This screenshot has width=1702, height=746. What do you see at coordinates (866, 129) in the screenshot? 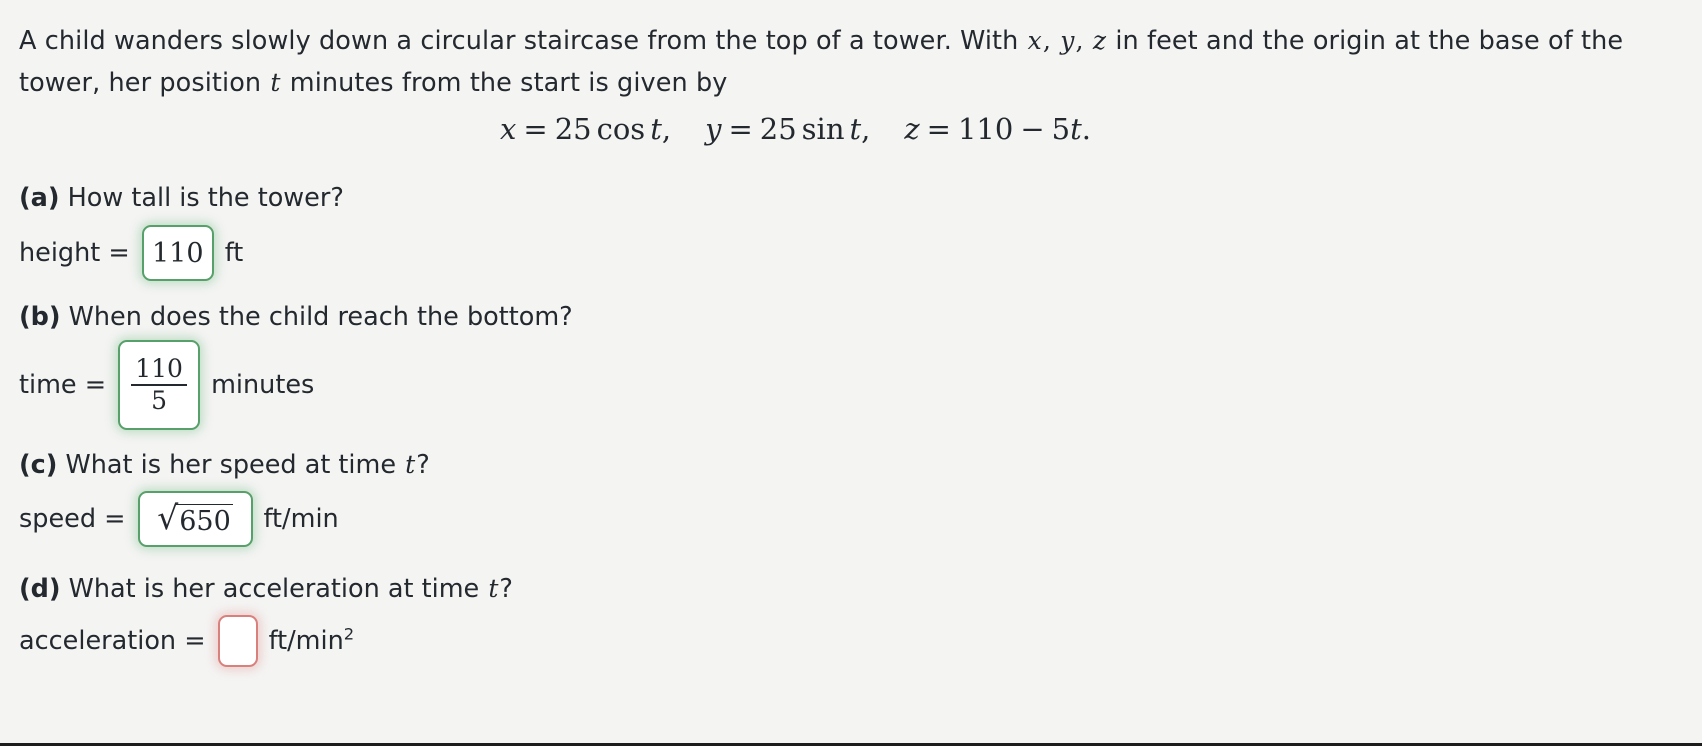
I see `equation-comma-2: ,` at bounding box center [866, 129].